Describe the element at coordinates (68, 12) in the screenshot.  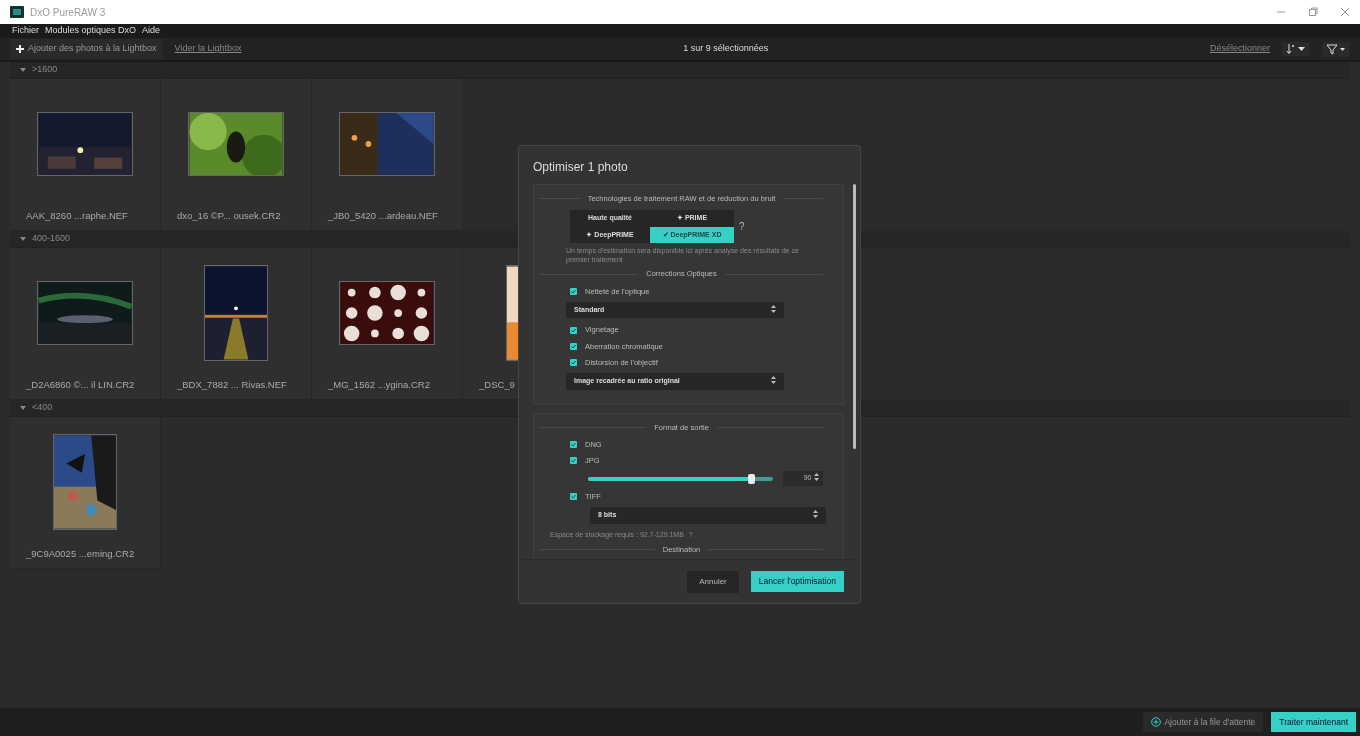
I see `window-title: DxO PureRAW 3` at that location.